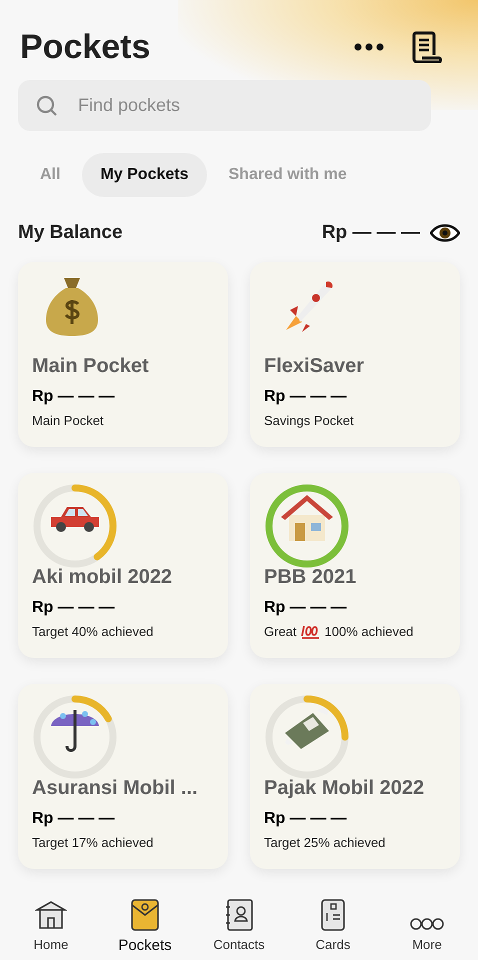 The height and width of the screenshot is (960, 478). Describe the element at coordinates (93, 843) in the screenshot. I see `pocket-note: Target 17% achieved` at that location.